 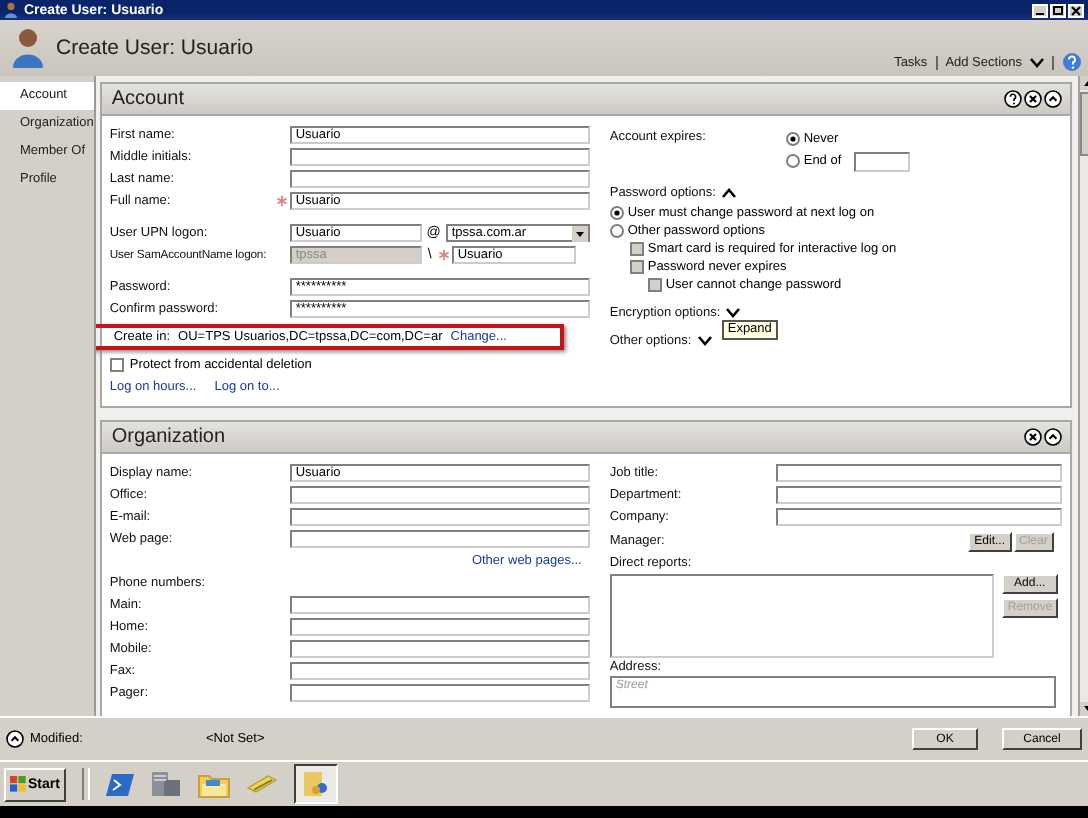 I want to click on server-icon, so click(x=165, y=784).